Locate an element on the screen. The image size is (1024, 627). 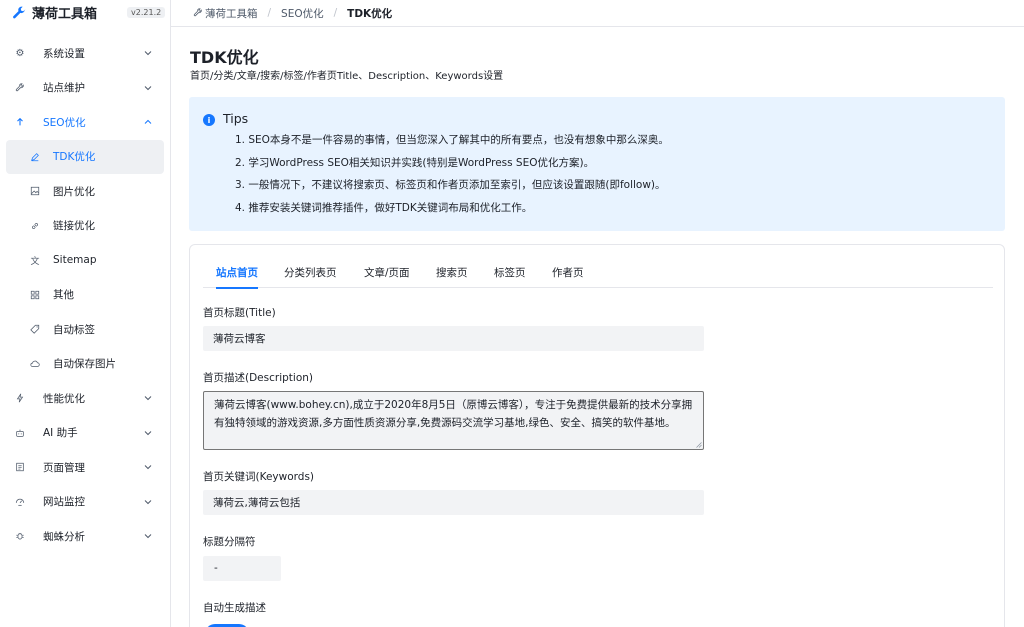
sidebar-item-link-optimize: 链接优化 is located at coordinates (85, 226).